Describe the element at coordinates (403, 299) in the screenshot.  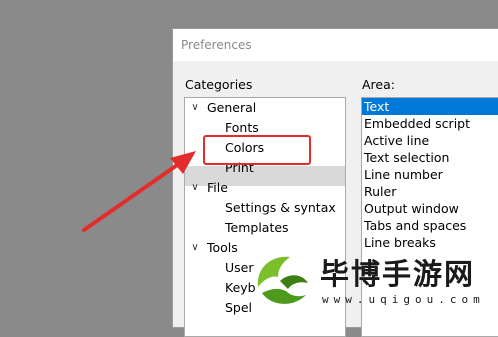
I see `watermark-url: www.uqigou.com` at that location.